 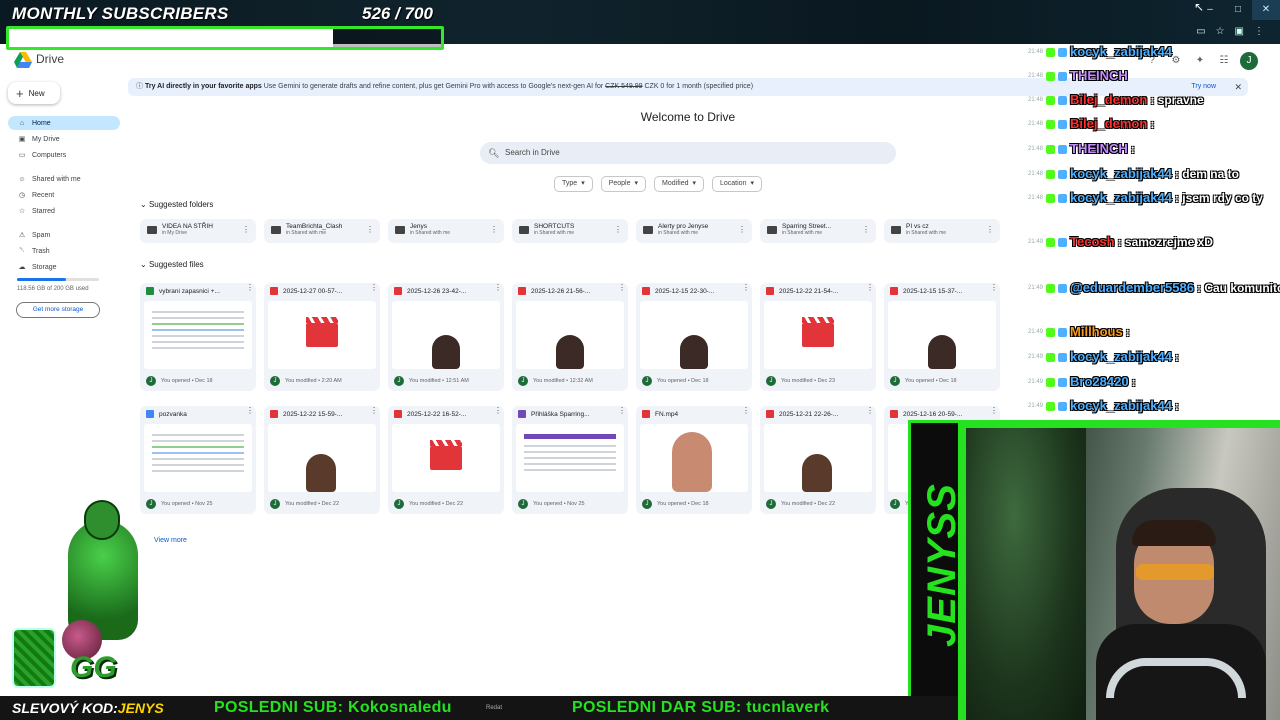 I want to click on subscribers-goal-title: MONTHLY SUBSCRIBERS, so click(x=120, y=13).